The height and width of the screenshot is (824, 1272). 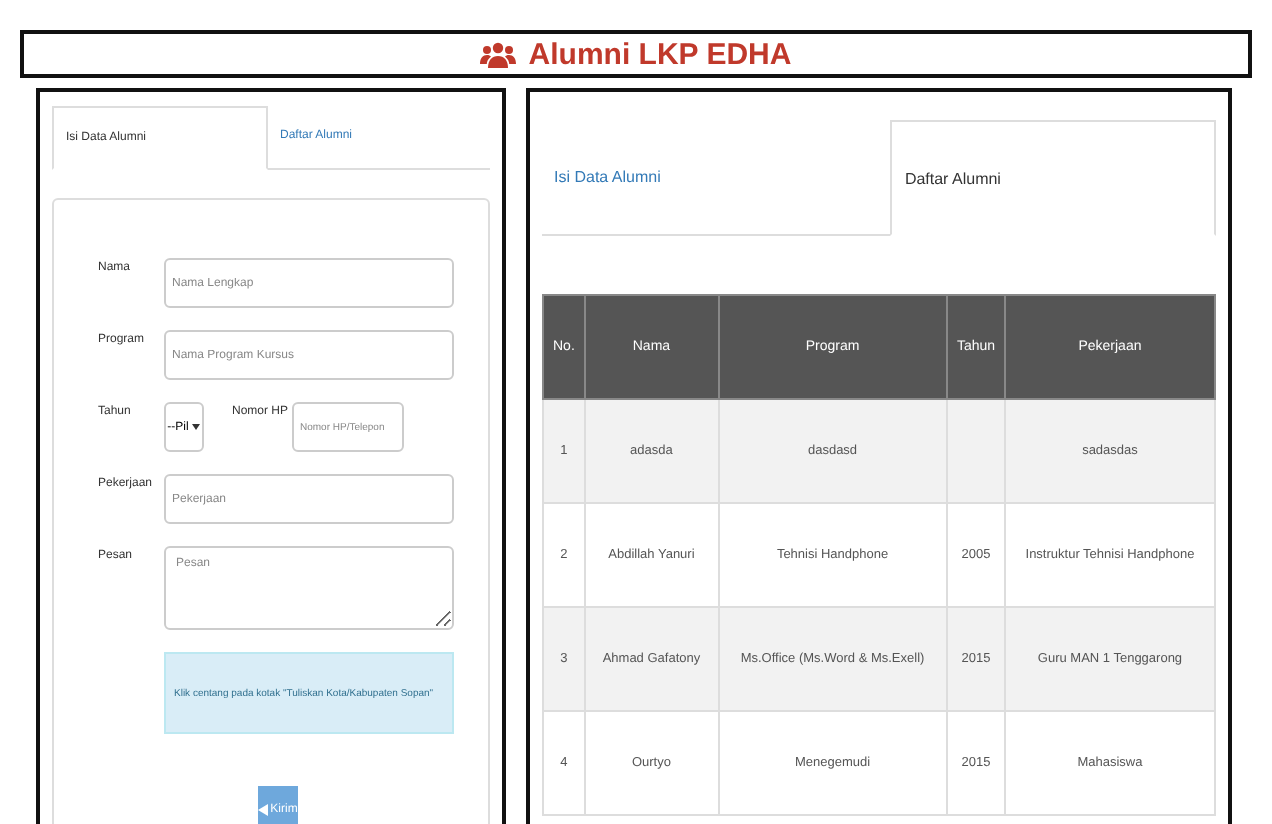 What do you see at coordinates (263, 810) in the screenshot?
I see `send-icon` at bounding box center [263, 810].